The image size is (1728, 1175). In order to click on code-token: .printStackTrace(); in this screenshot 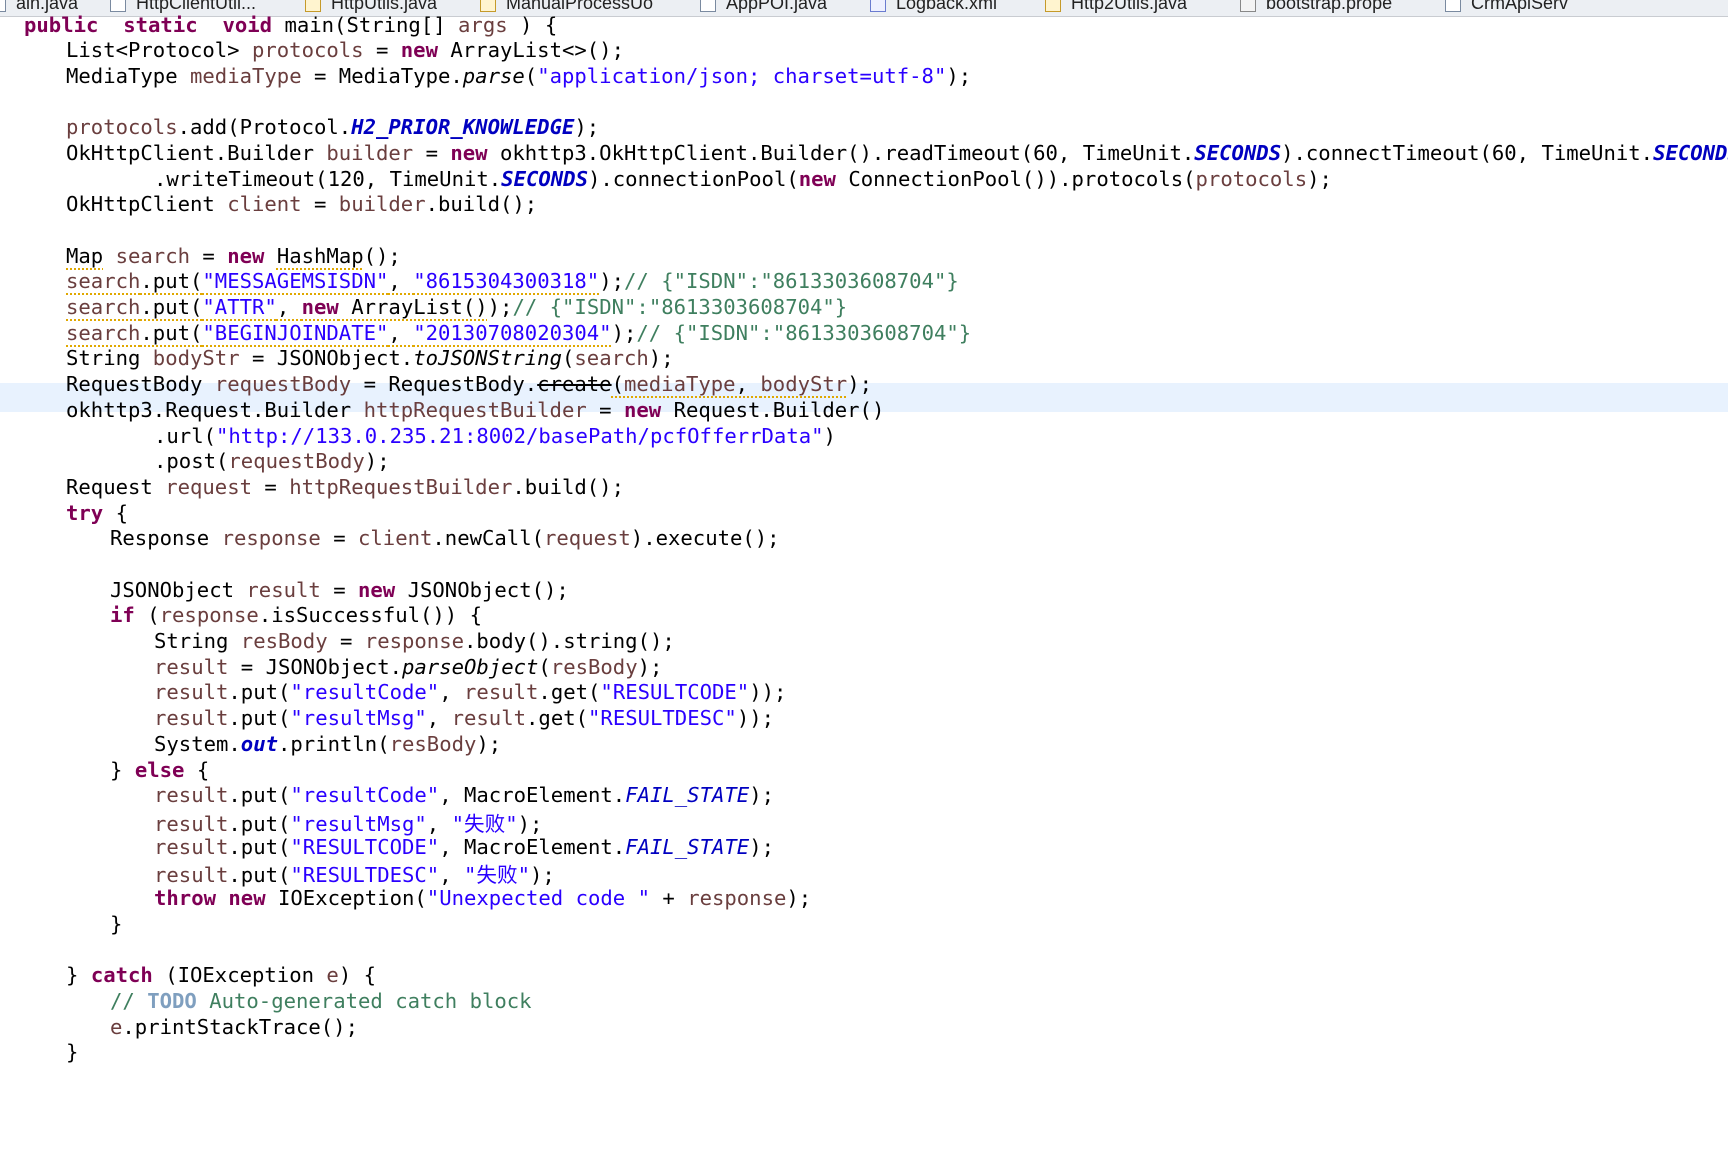, I will do `click(240, 1027)`.